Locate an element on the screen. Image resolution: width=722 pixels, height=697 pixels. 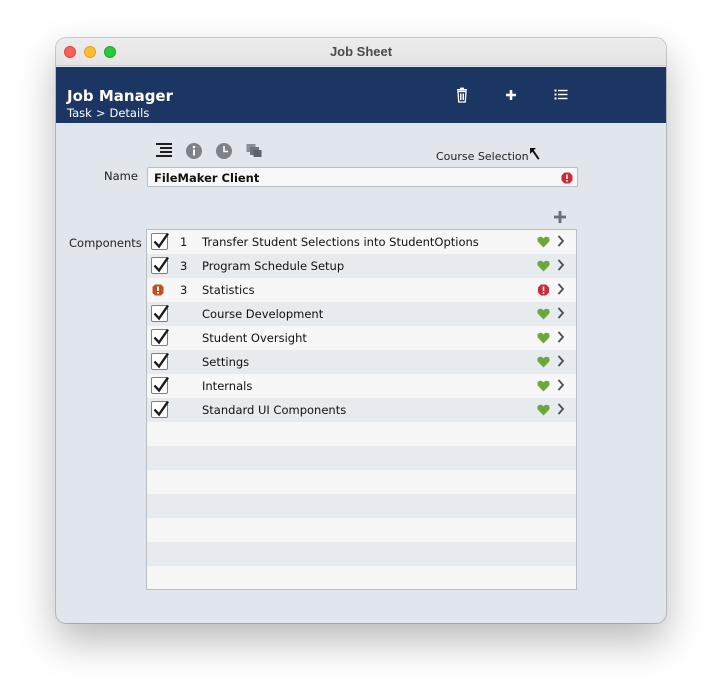
trash-icon is located at coordinates (462, 95).